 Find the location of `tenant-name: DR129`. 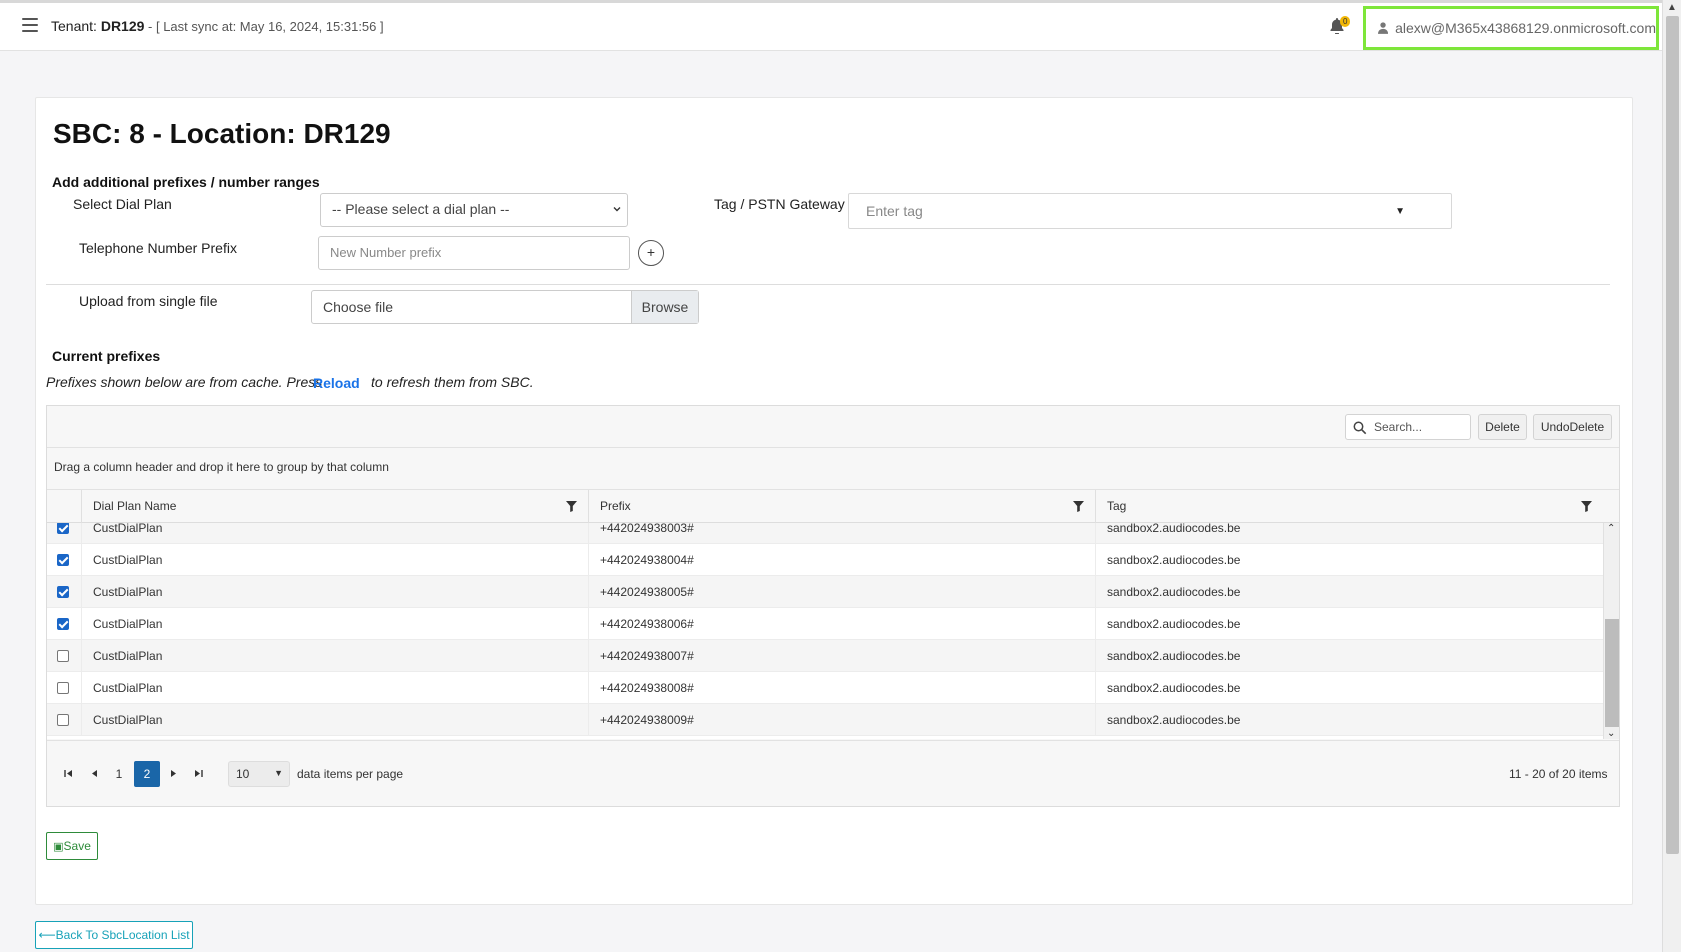

tenant-name: DR129 is located at coordinates (122, 26).